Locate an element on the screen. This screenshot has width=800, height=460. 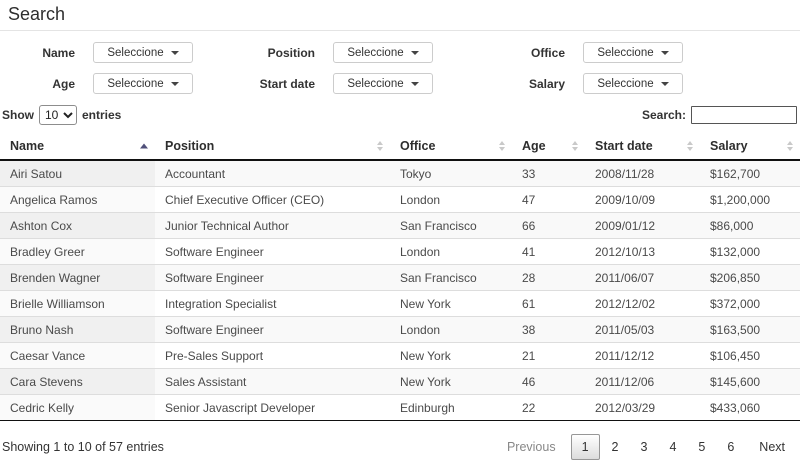
cell-age: 22 is located at coordinates (548, 407).